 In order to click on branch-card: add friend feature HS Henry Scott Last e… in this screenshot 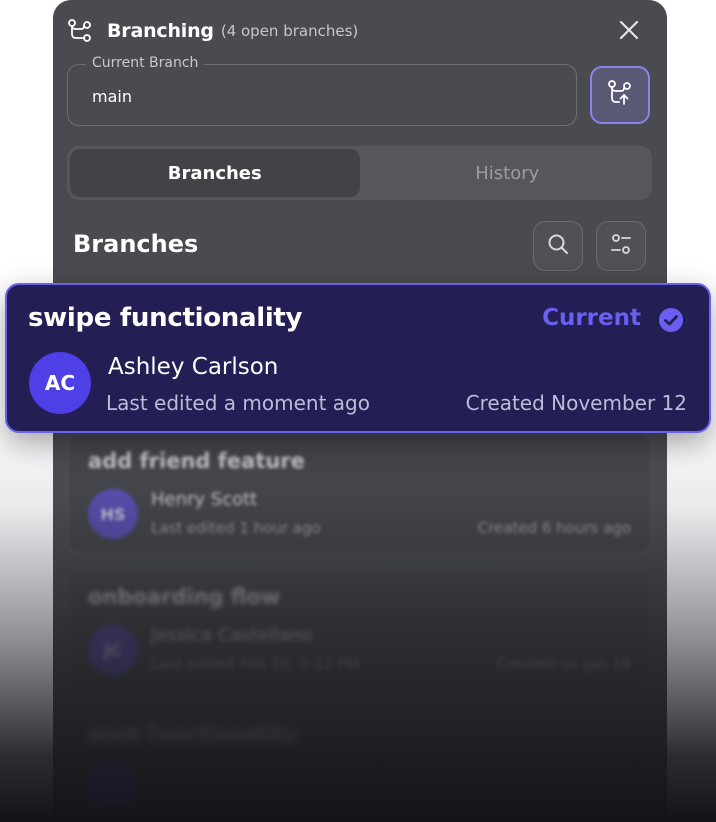, I will do `click(359, 493)`.